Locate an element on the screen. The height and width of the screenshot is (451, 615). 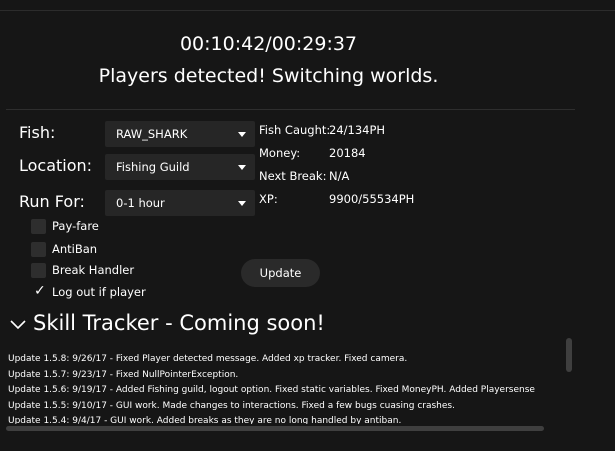
next-break-label: Next Break: is located at coordinates (293, 176).